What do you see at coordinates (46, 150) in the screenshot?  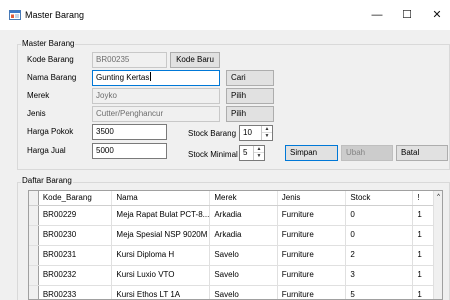 I see `harga-jual-label: Harga Jual` at bounding box center [46, 150].